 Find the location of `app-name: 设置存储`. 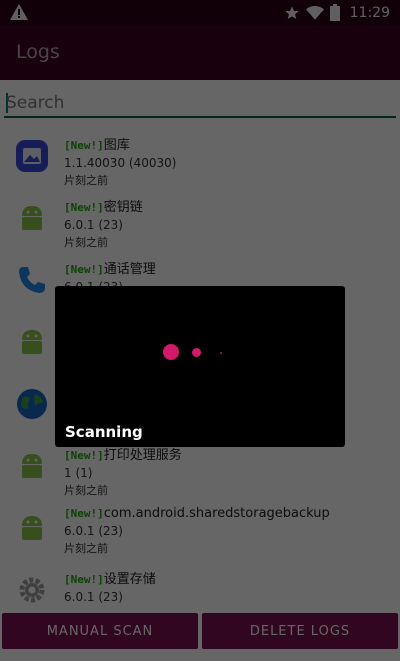

app-name: 设置存储 is located at coordinates (129, 579).